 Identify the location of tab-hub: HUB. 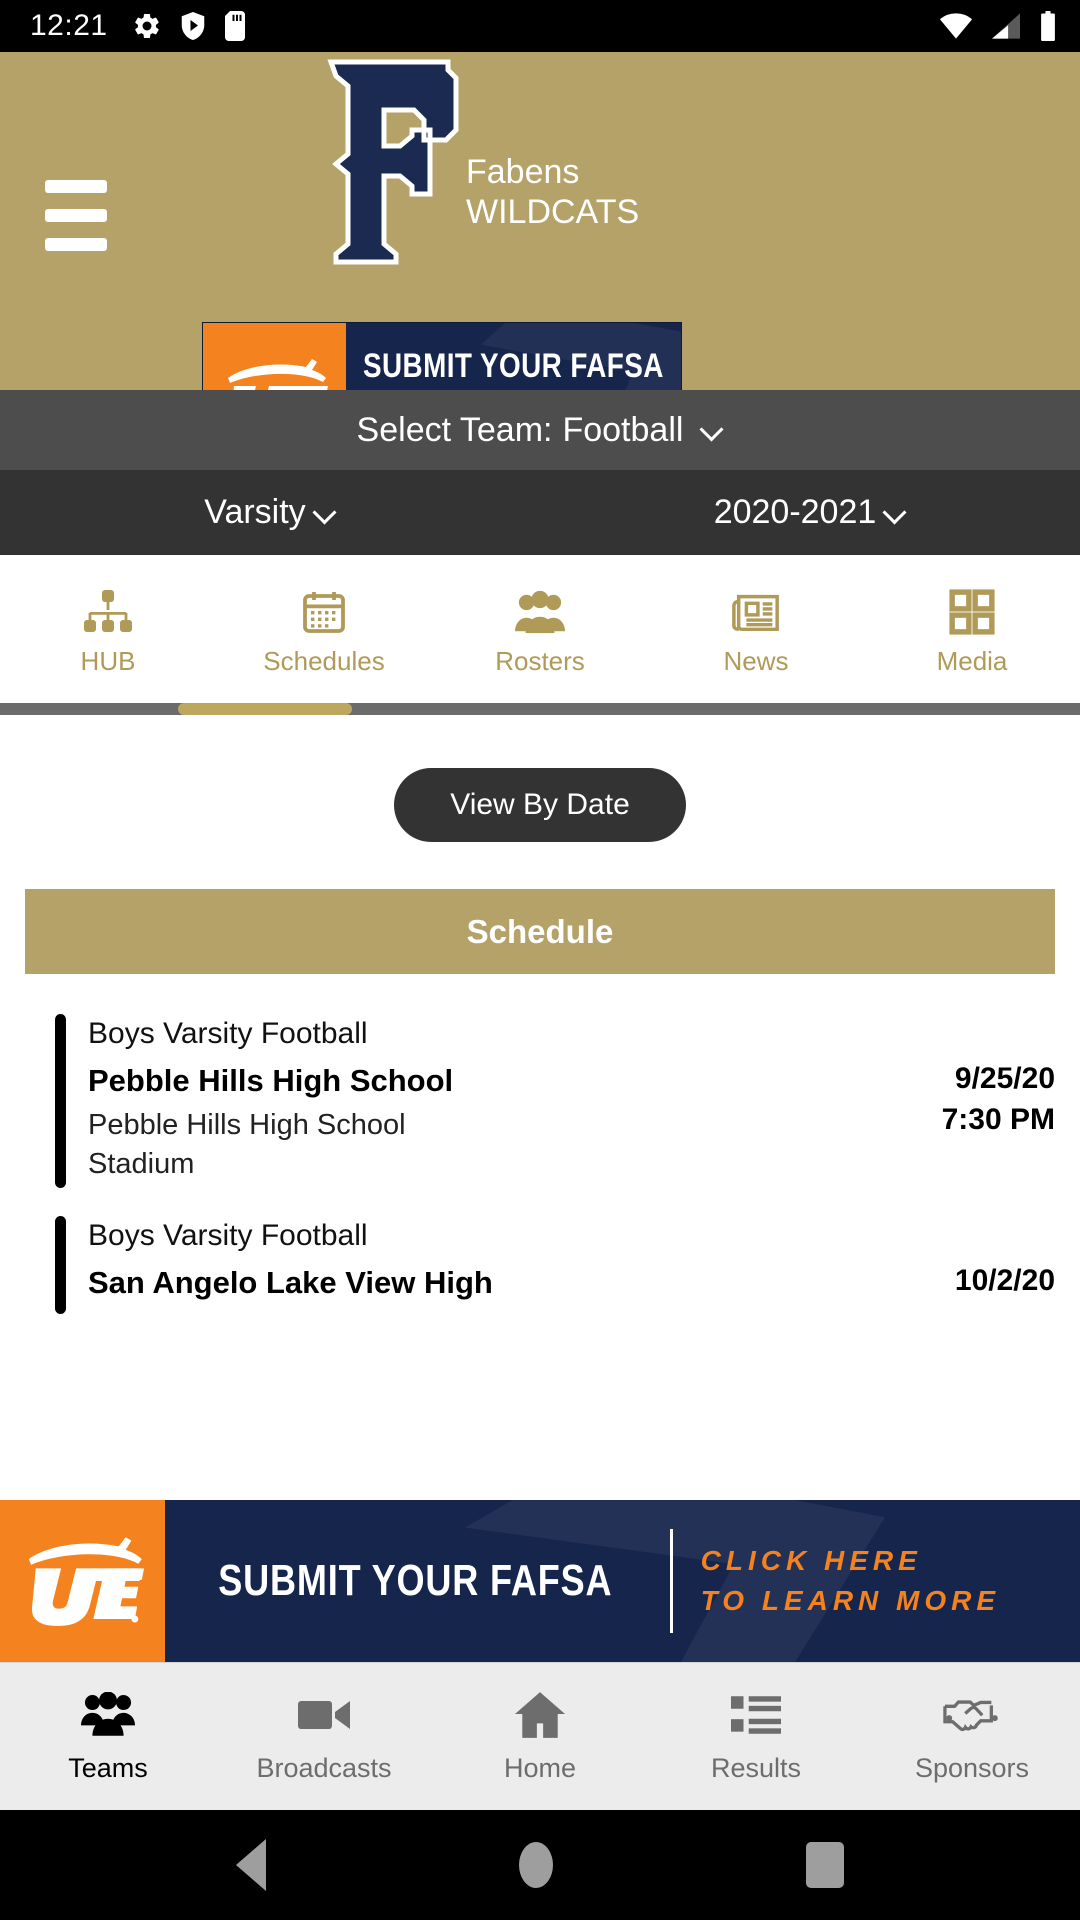
(108, 632).